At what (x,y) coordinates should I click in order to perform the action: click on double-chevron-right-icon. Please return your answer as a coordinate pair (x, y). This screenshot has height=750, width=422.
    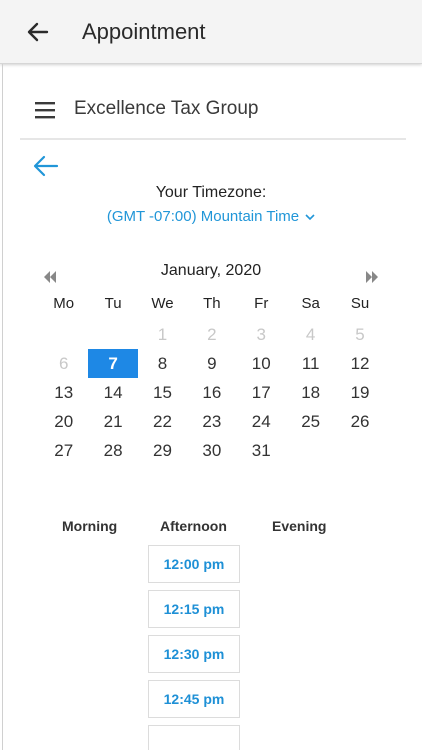
    Looking at the image, I should click on (372, 277).